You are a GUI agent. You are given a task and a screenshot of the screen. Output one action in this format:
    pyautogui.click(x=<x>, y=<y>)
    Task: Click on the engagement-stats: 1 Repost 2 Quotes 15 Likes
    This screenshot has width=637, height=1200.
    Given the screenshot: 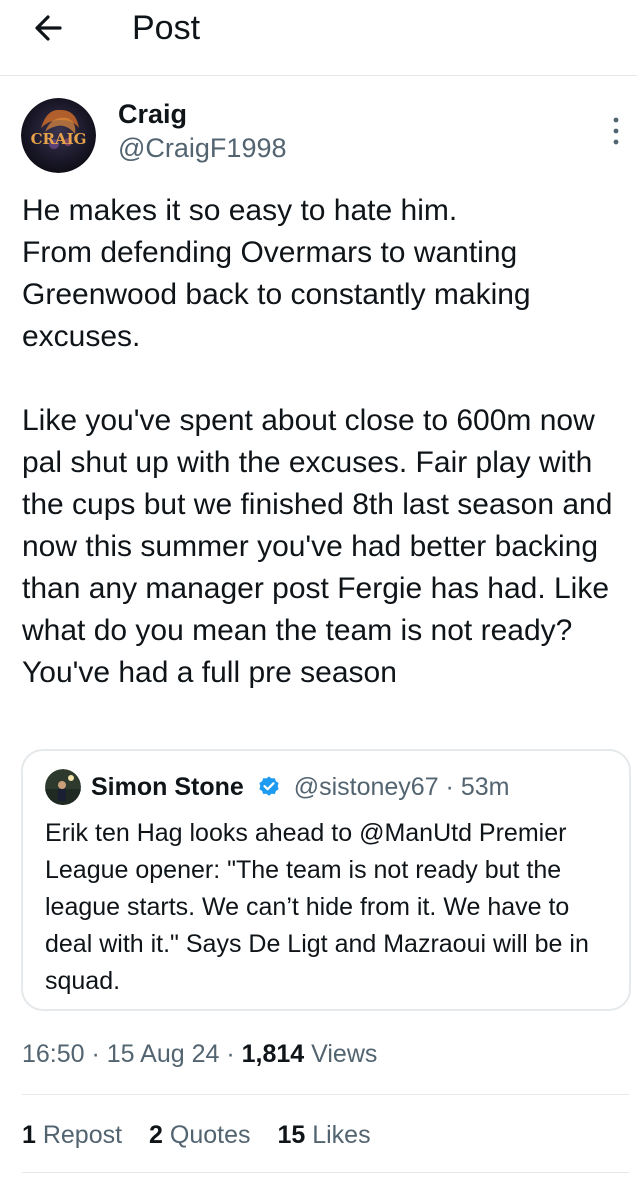 What is the action you would take?
    pyautogui.click(x=206, y=1135)
    